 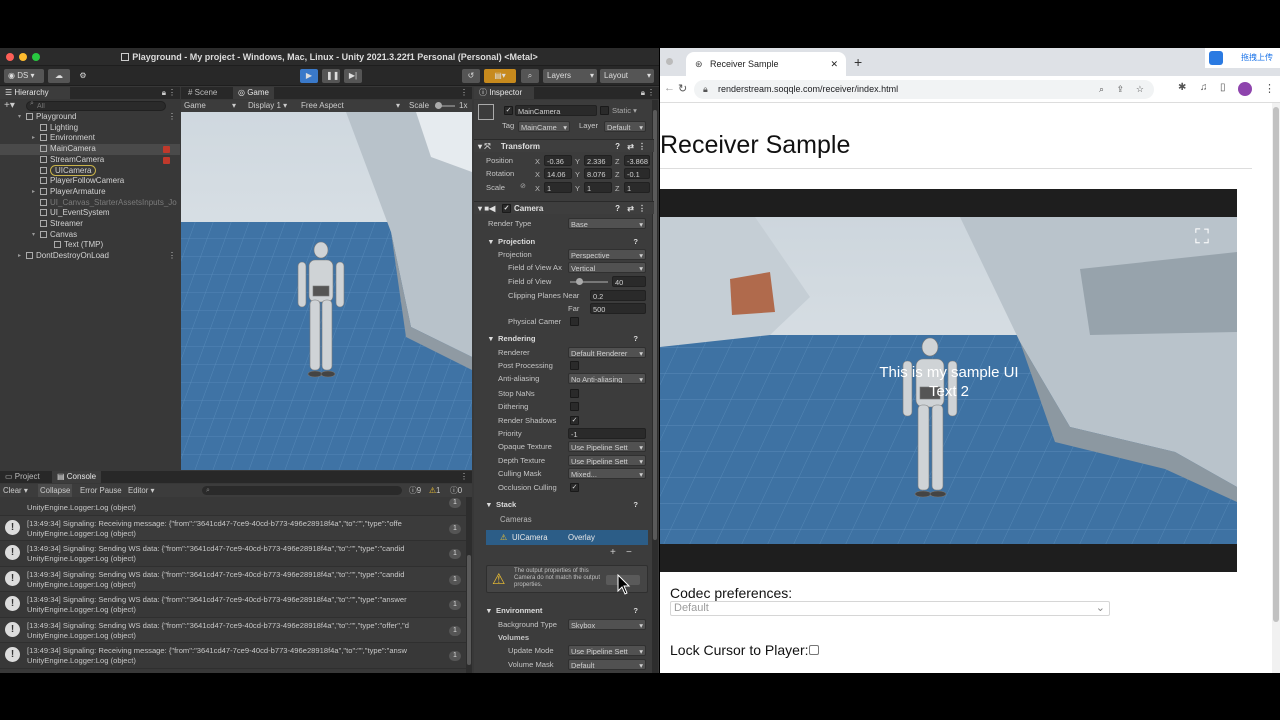 I want to click on hierarchy-item: UICamera, so click(x=90, y=170).